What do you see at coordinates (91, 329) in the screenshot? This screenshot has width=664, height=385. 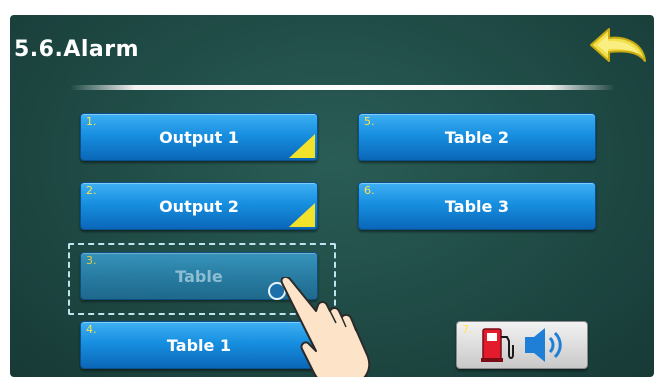 I see `button-number: 4.` at bounding box center [91, 329].